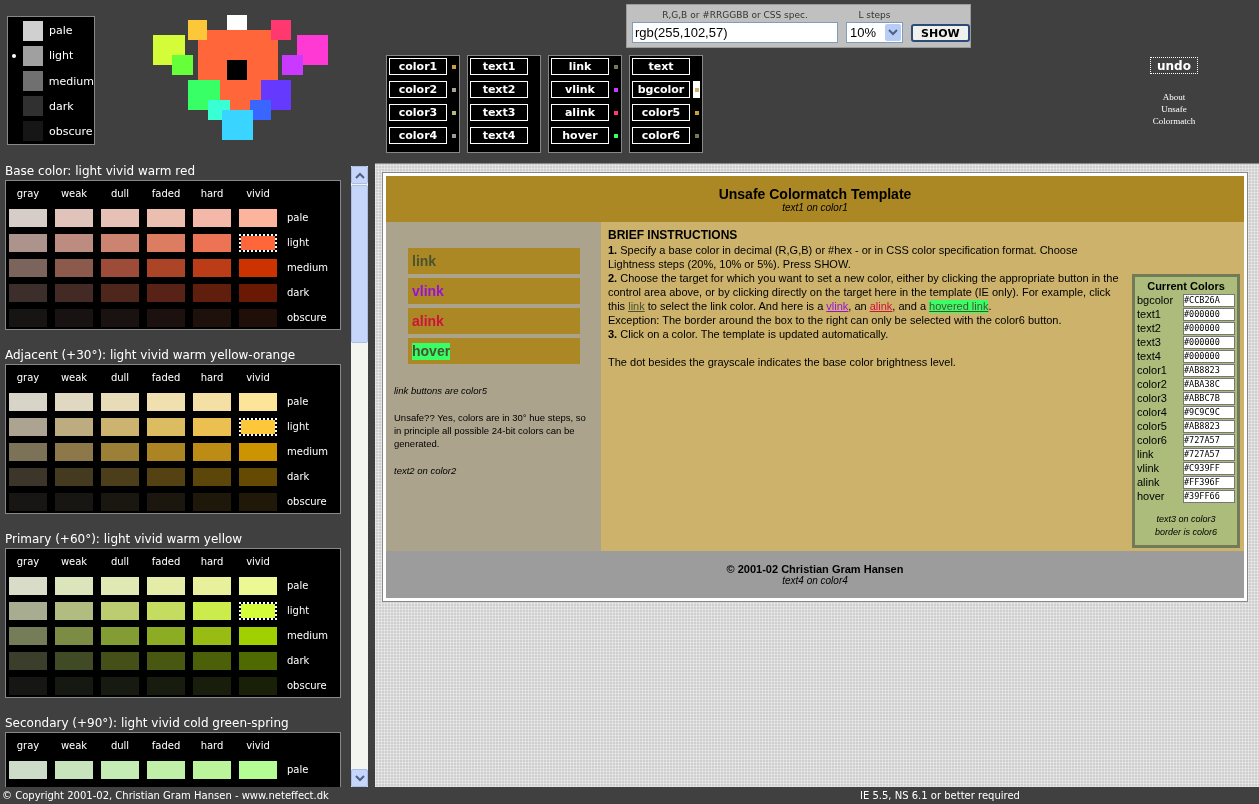 The image size is (1259, 804). What do you see at coordinates (580, 112) in the screenshot?
I see `target-button: alink` at bounding box center [580, 112].